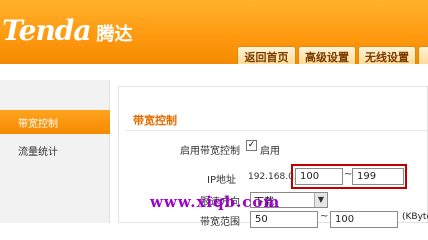  I want to click on brand-logo: Tenda 腾达, so click(67, 30).